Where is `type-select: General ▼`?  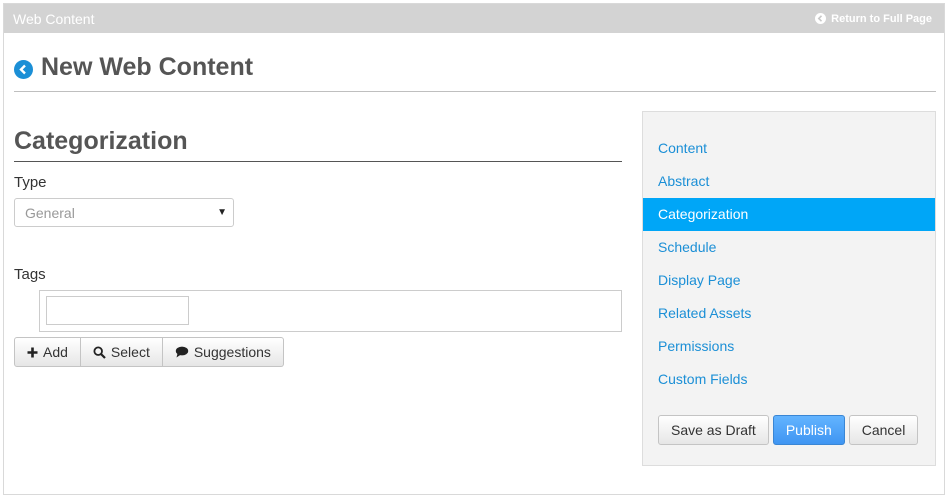 type-select: General ▼ is located at coordinates (124, 212).